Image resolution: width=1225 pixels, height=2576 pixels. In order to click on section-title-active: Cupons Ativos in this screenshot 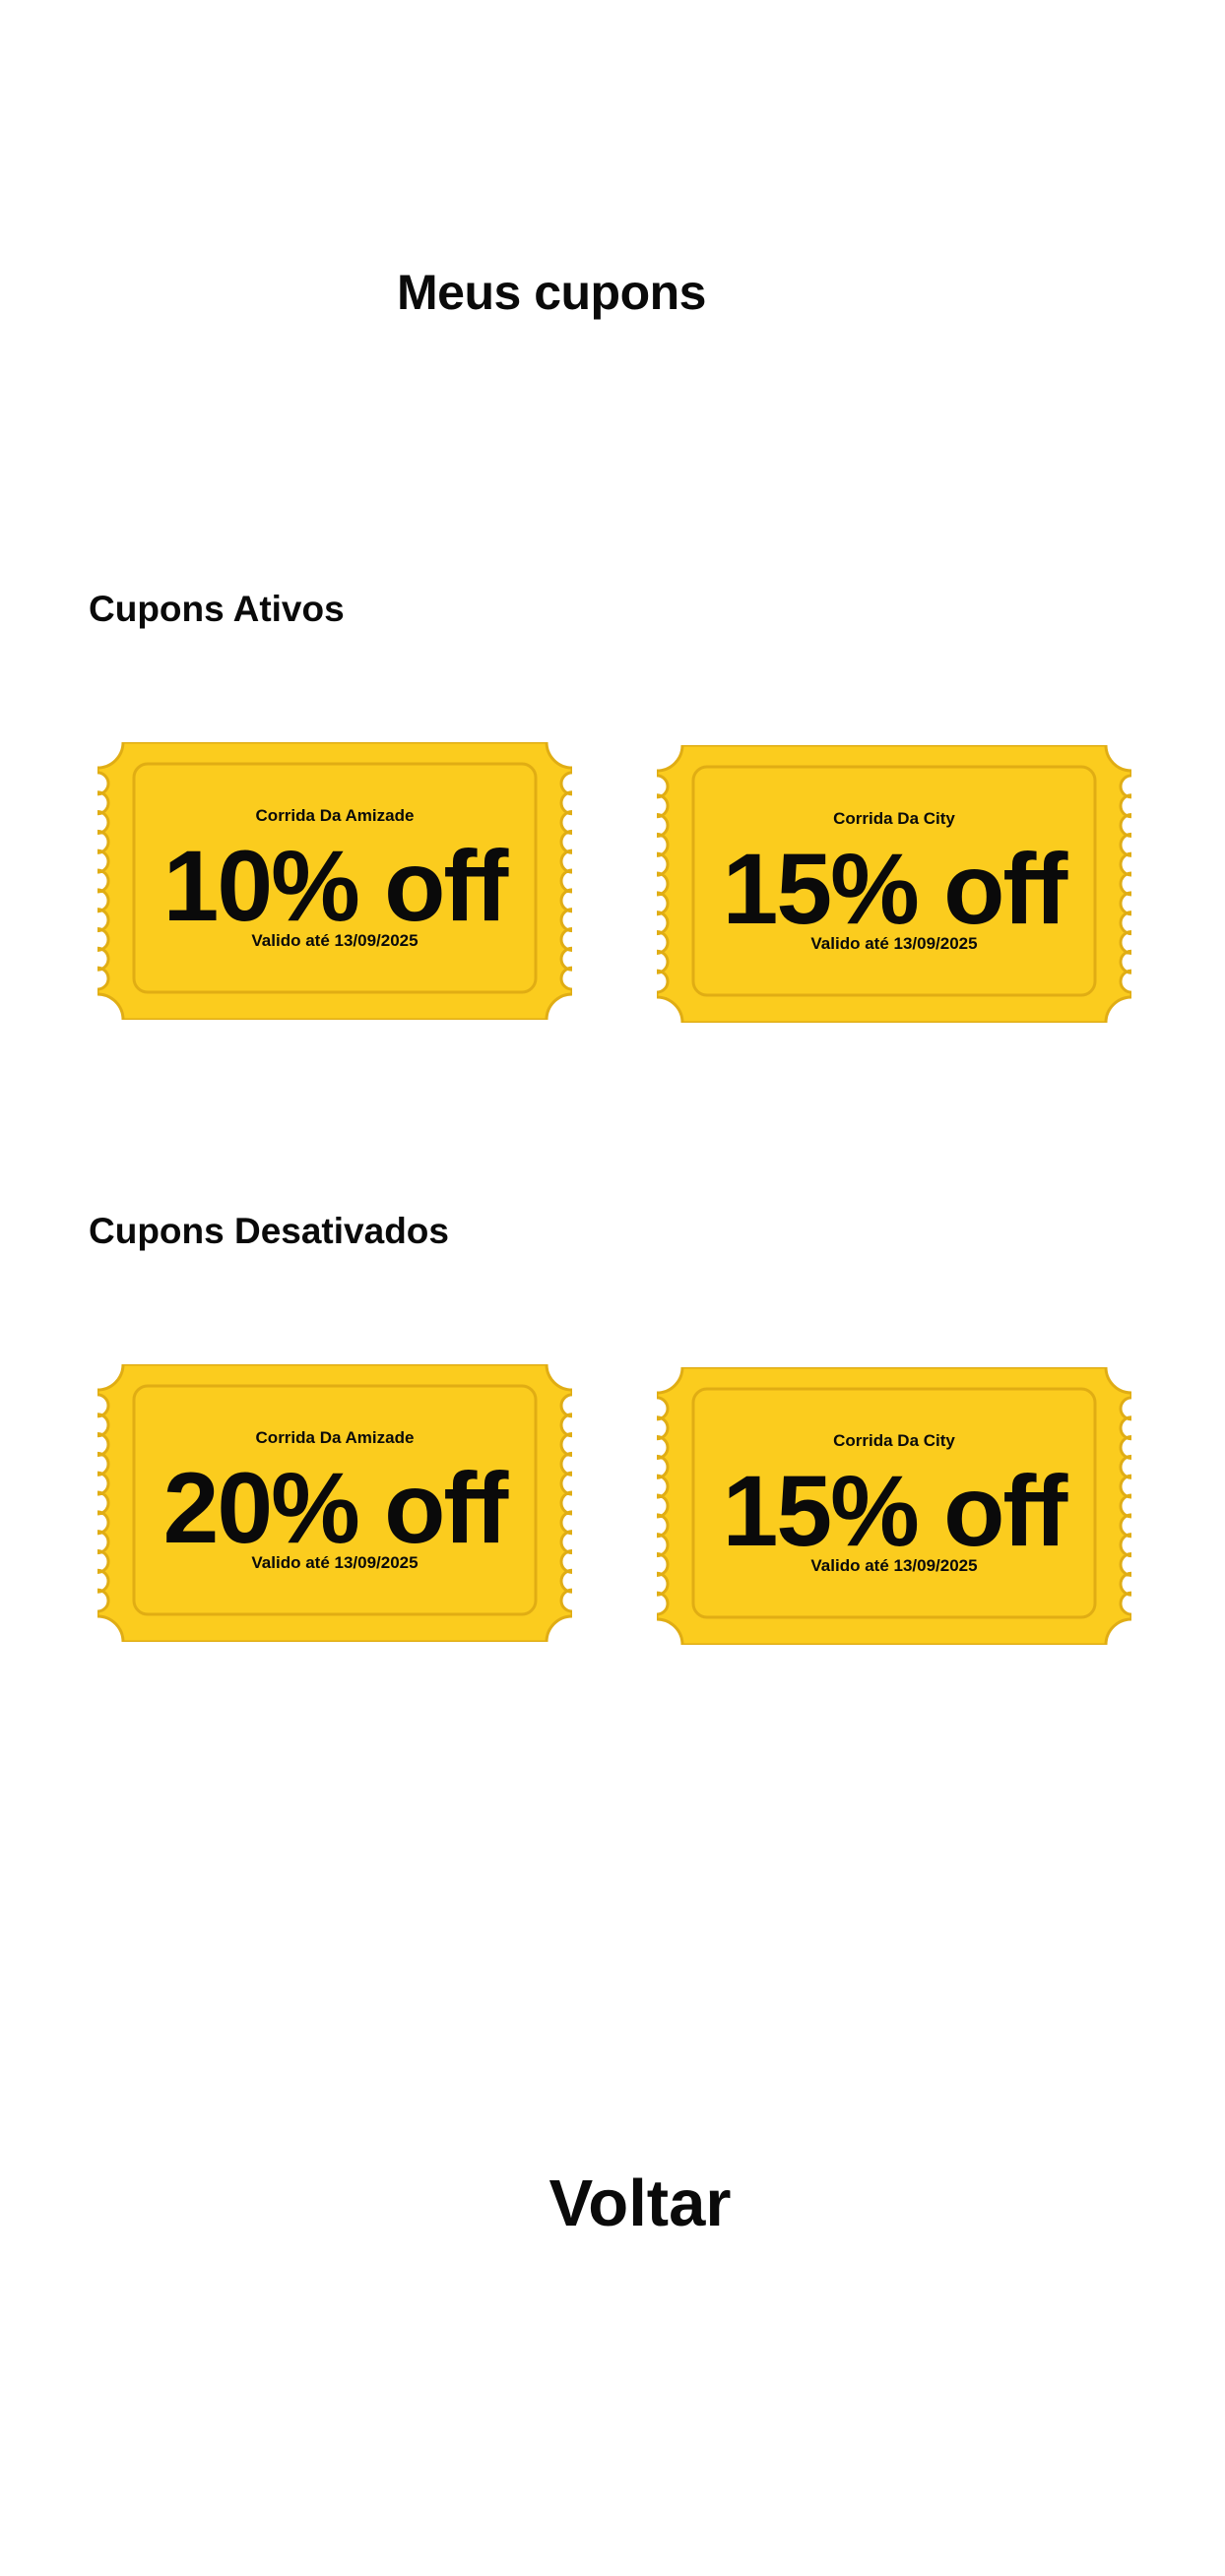, I will do `click(217, 609)`.